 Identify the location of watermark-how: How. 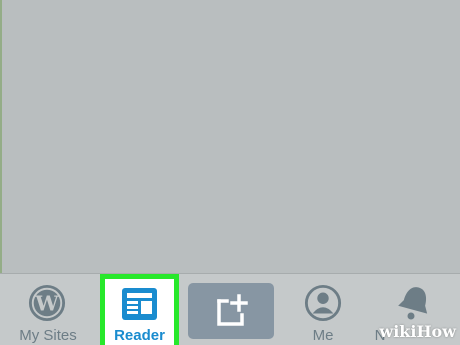
(436, 331).